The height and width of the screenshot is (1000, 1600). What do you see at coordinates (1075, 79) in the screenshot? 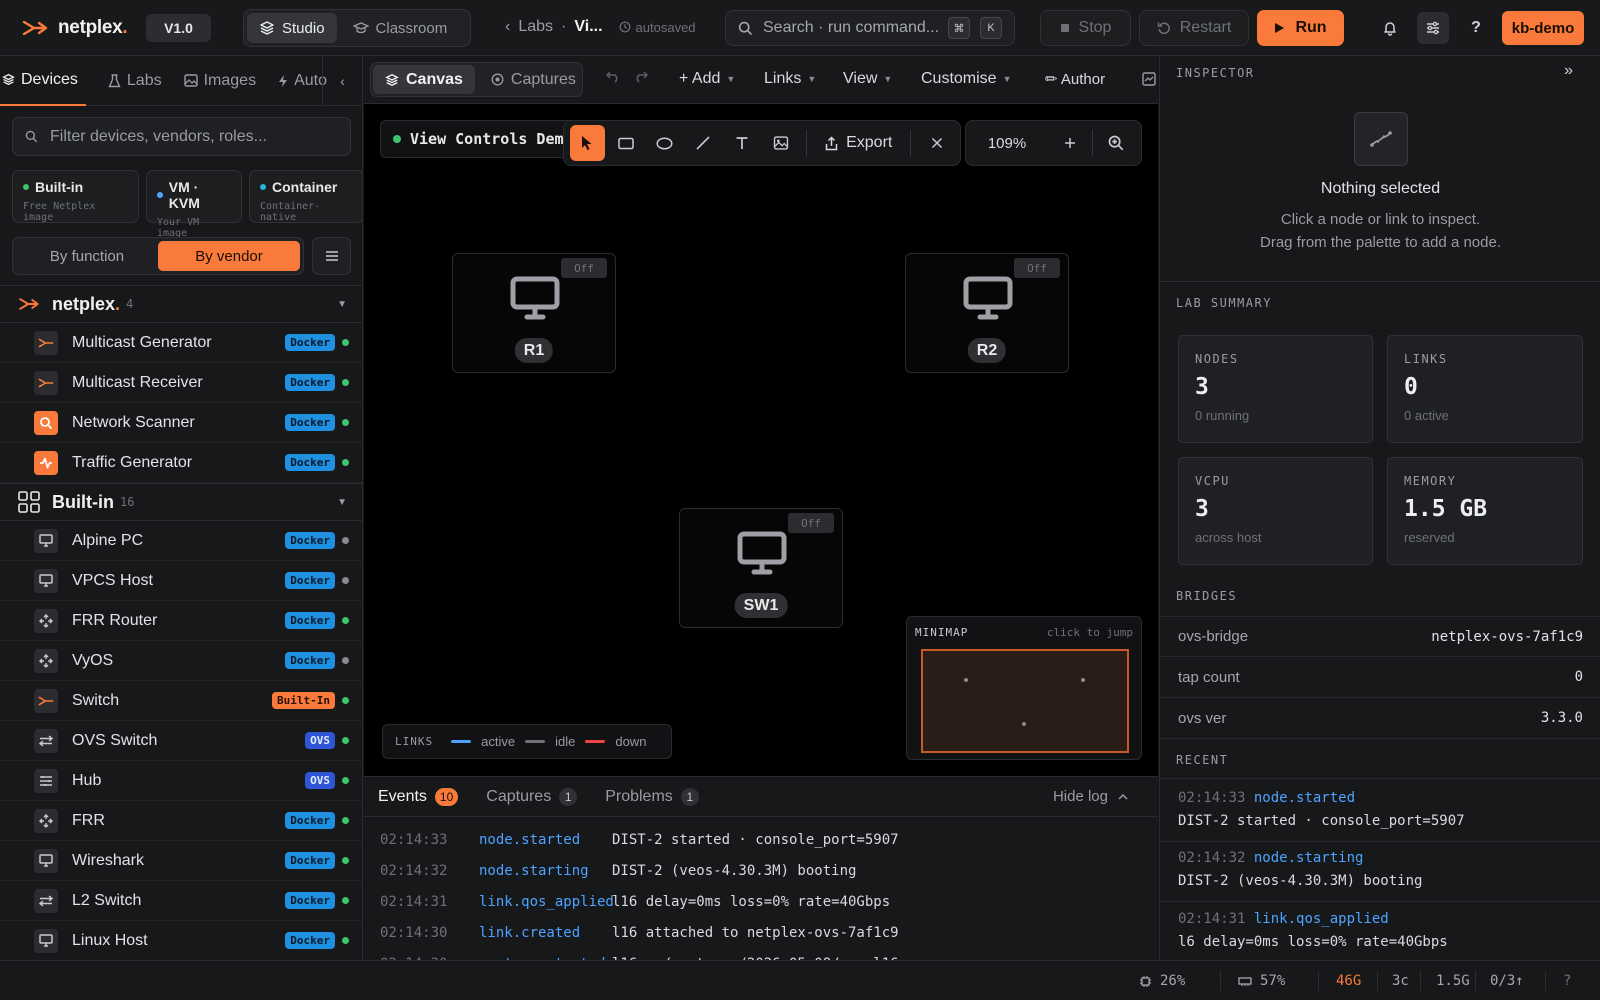
I see `author-button: ✏ Author` at bounding box center [1075, 79].